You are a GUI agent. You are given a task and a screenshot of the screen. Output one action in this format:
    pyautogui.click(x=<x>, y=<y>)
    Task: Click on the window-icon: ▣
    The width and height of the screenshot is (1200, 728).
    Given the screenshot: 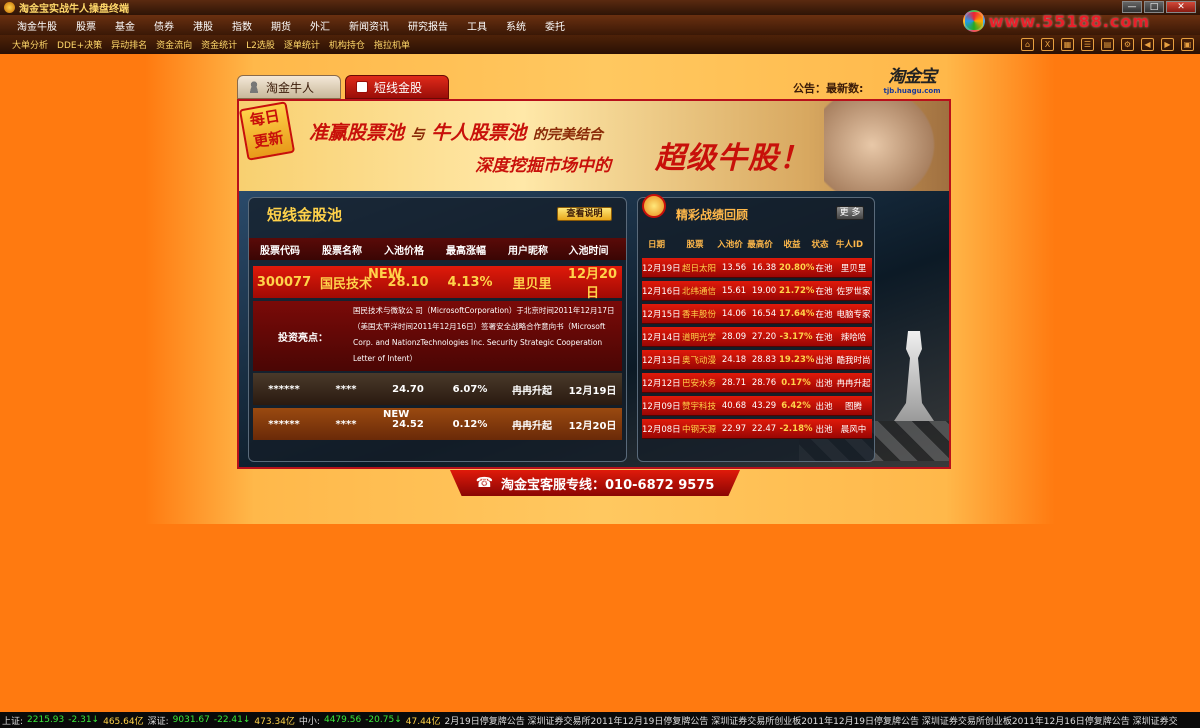 What is the action you would take?
    pyautogui.click(x=1187, y=44)
    